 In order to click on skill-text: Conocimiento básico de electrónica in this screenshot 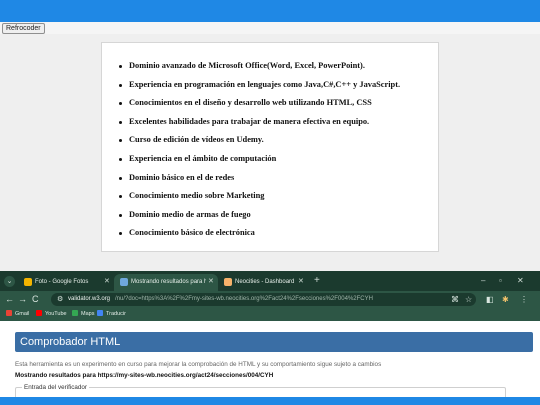, I will do `click(192, 233)`.